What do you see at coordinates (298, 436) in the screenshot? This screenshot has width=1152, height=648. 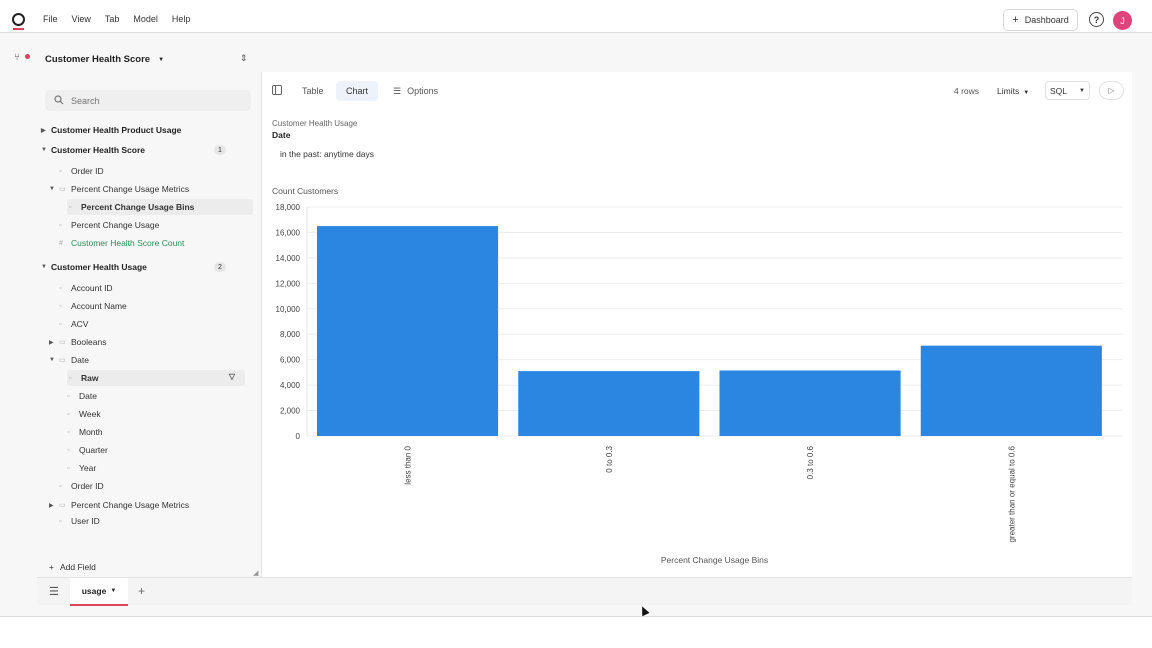 I see `y-tick-label: 0` at bounding box center [298, 436].